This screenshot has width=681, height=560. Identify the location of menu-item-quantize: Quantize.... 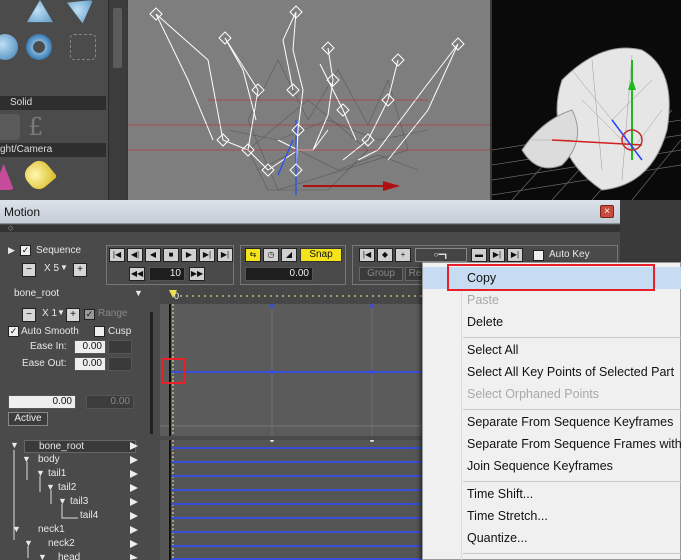
(552, 538).